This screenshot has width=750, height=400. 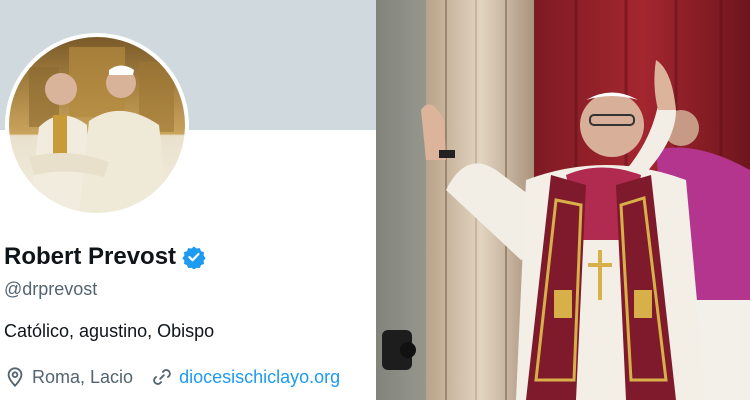 I want to click on map-pin-icon, so click(x=15, y=377).